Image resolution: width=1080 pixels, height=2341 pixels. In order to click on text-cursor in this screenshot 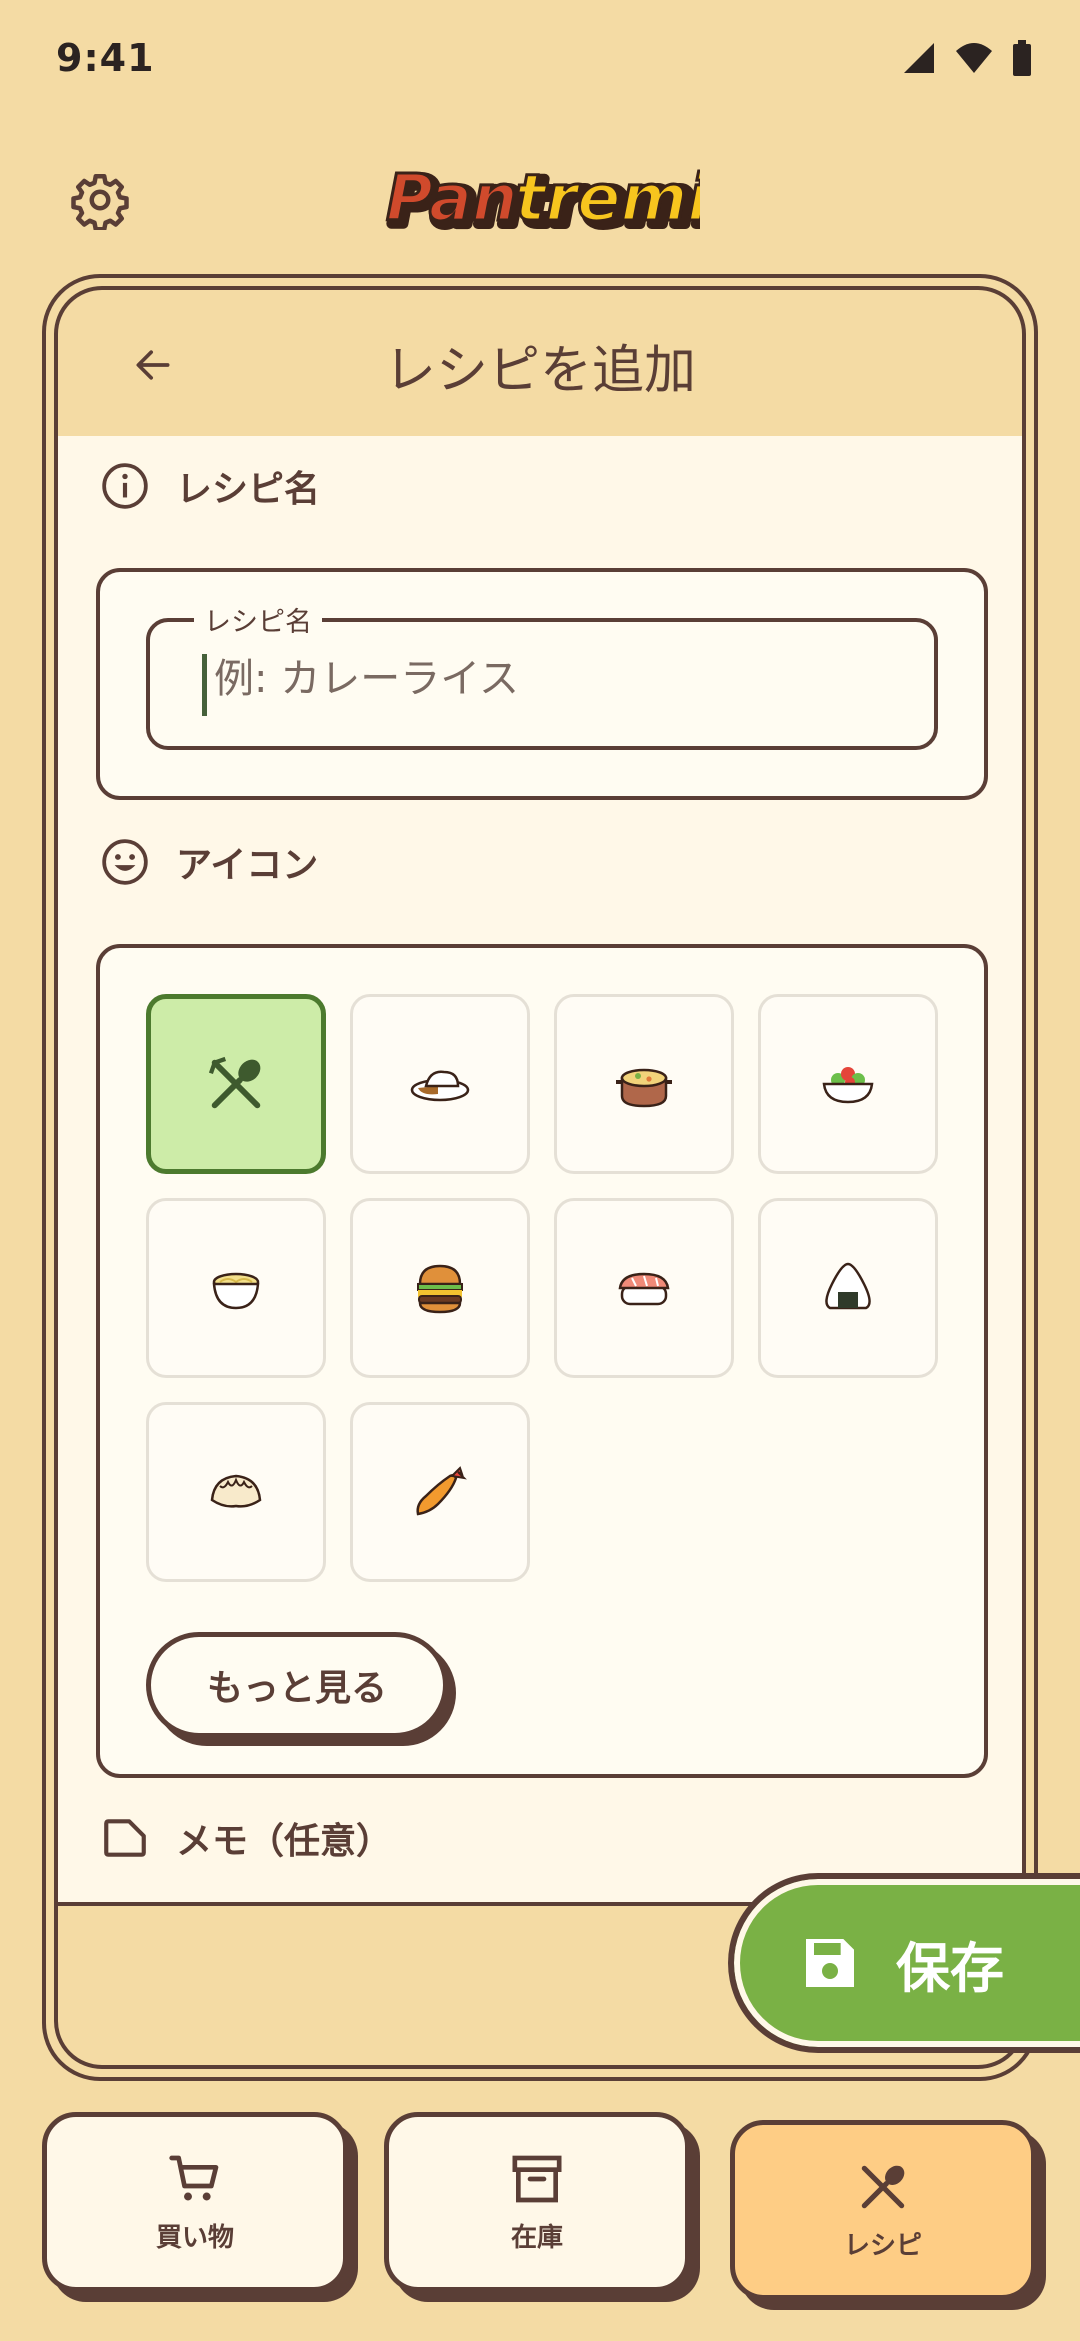, I will do `click(204, 685)`.